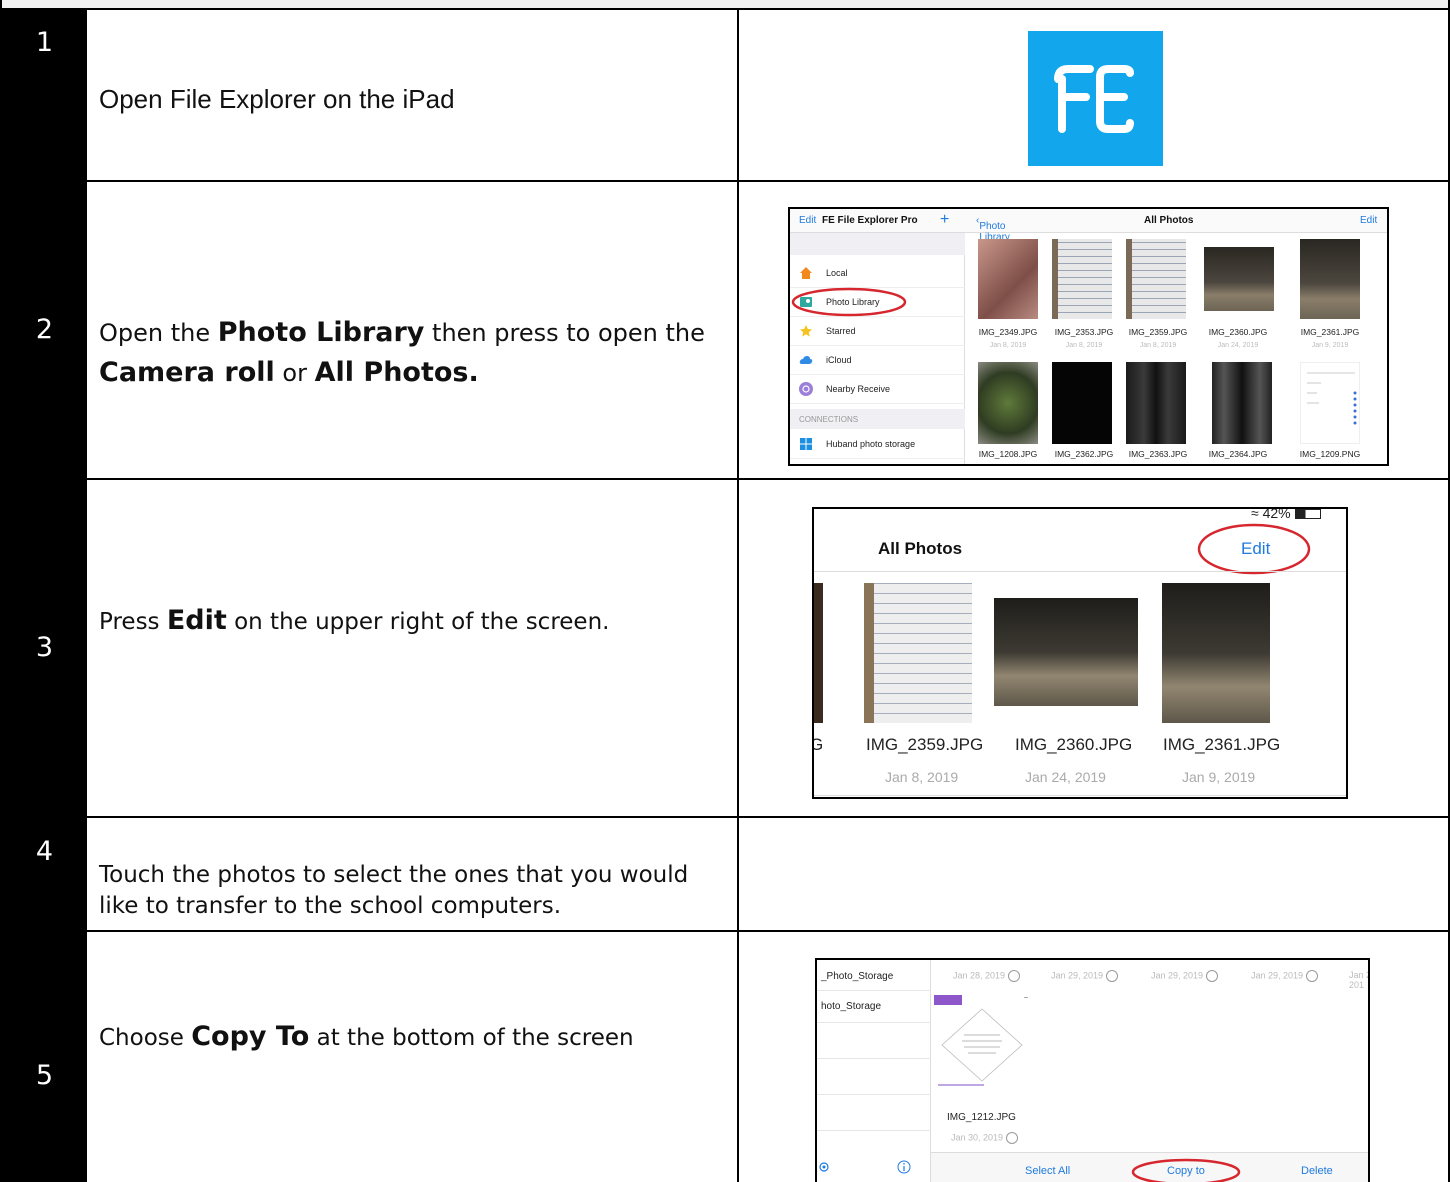 This screenshot has height=1182, width=1450. I want to click on sidebar-item-nearby-receive: Nearby Receive, so click(877, 389).